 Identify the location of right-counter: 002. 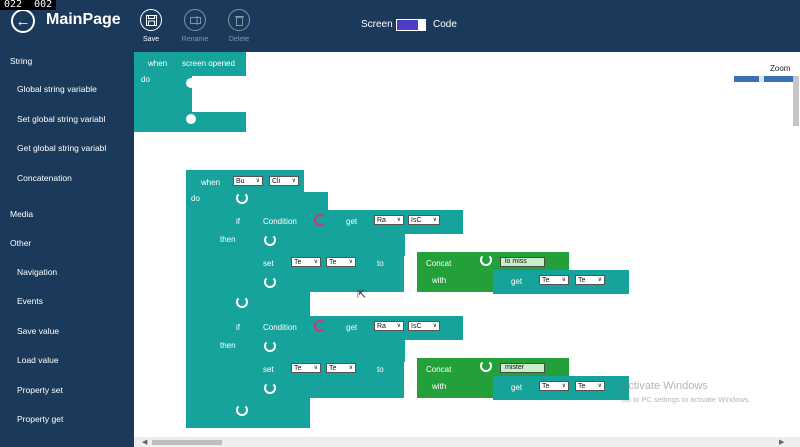
(43, 5).